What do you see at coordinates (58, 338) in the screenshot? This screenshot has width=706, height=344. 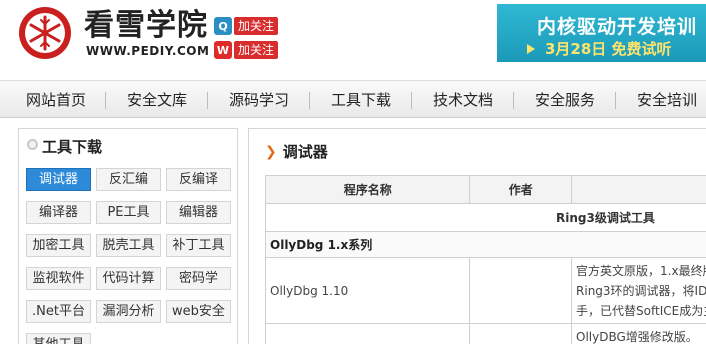 I see `tool-category-other: 其他工具` at bounding box center [58, 338].